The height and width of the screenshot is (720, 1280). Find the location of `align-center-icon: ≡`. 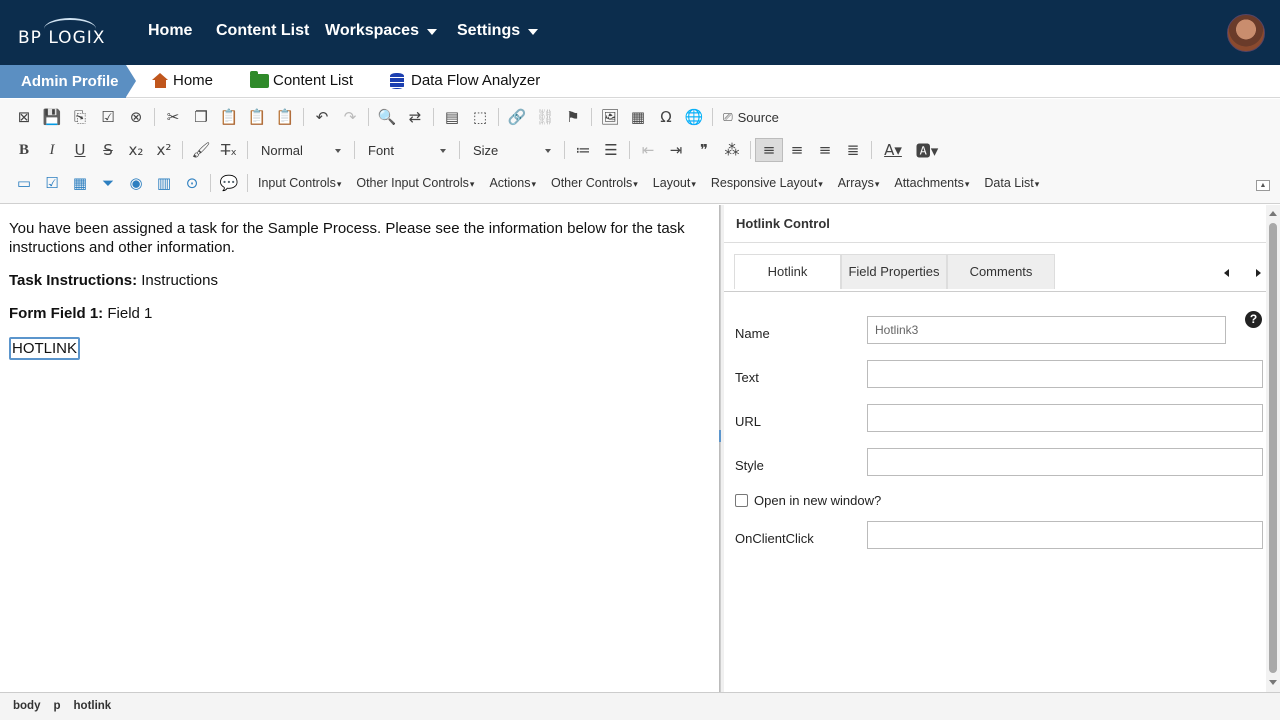

align-center-icon: ≡ is located at coordinates (797, 150).